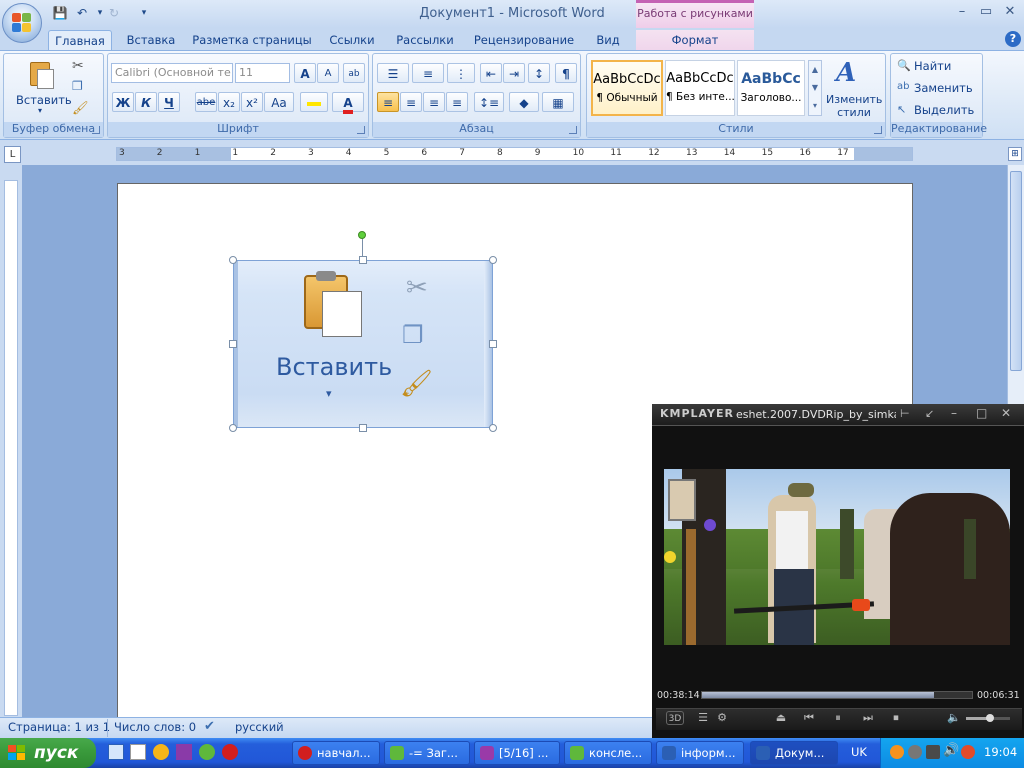 Image resolution: width=1024 pixels, height=768 pixels. I want to click on settings-gear-icon: ⚙, so click(722, 718).